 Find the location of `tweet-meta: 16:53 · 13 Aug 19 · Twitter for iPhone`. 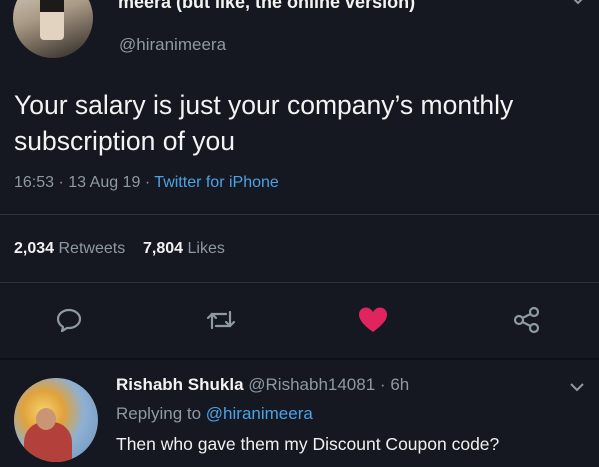

tweet-meta: 16:53 · 13 Aug 19 · Twitter for iPhone is located at coordinates (146, 183).